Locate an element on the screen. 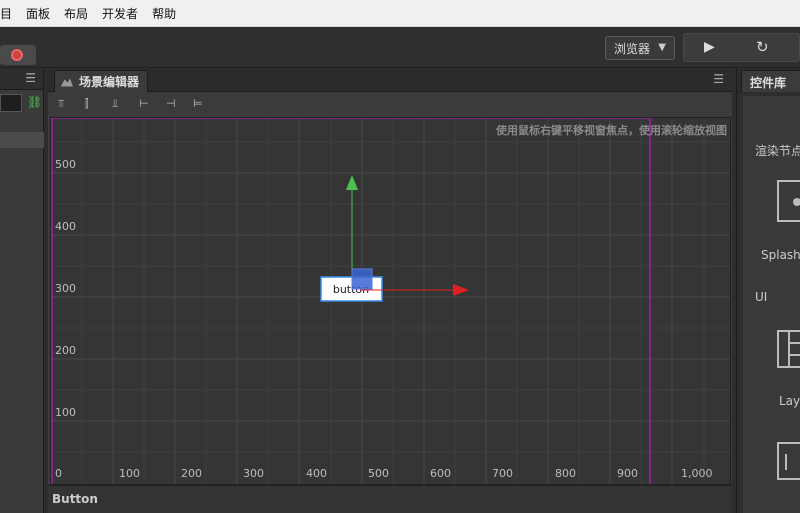 This screenshot has width=800, height=513. widget-icon is located at coordinates (788, 461).